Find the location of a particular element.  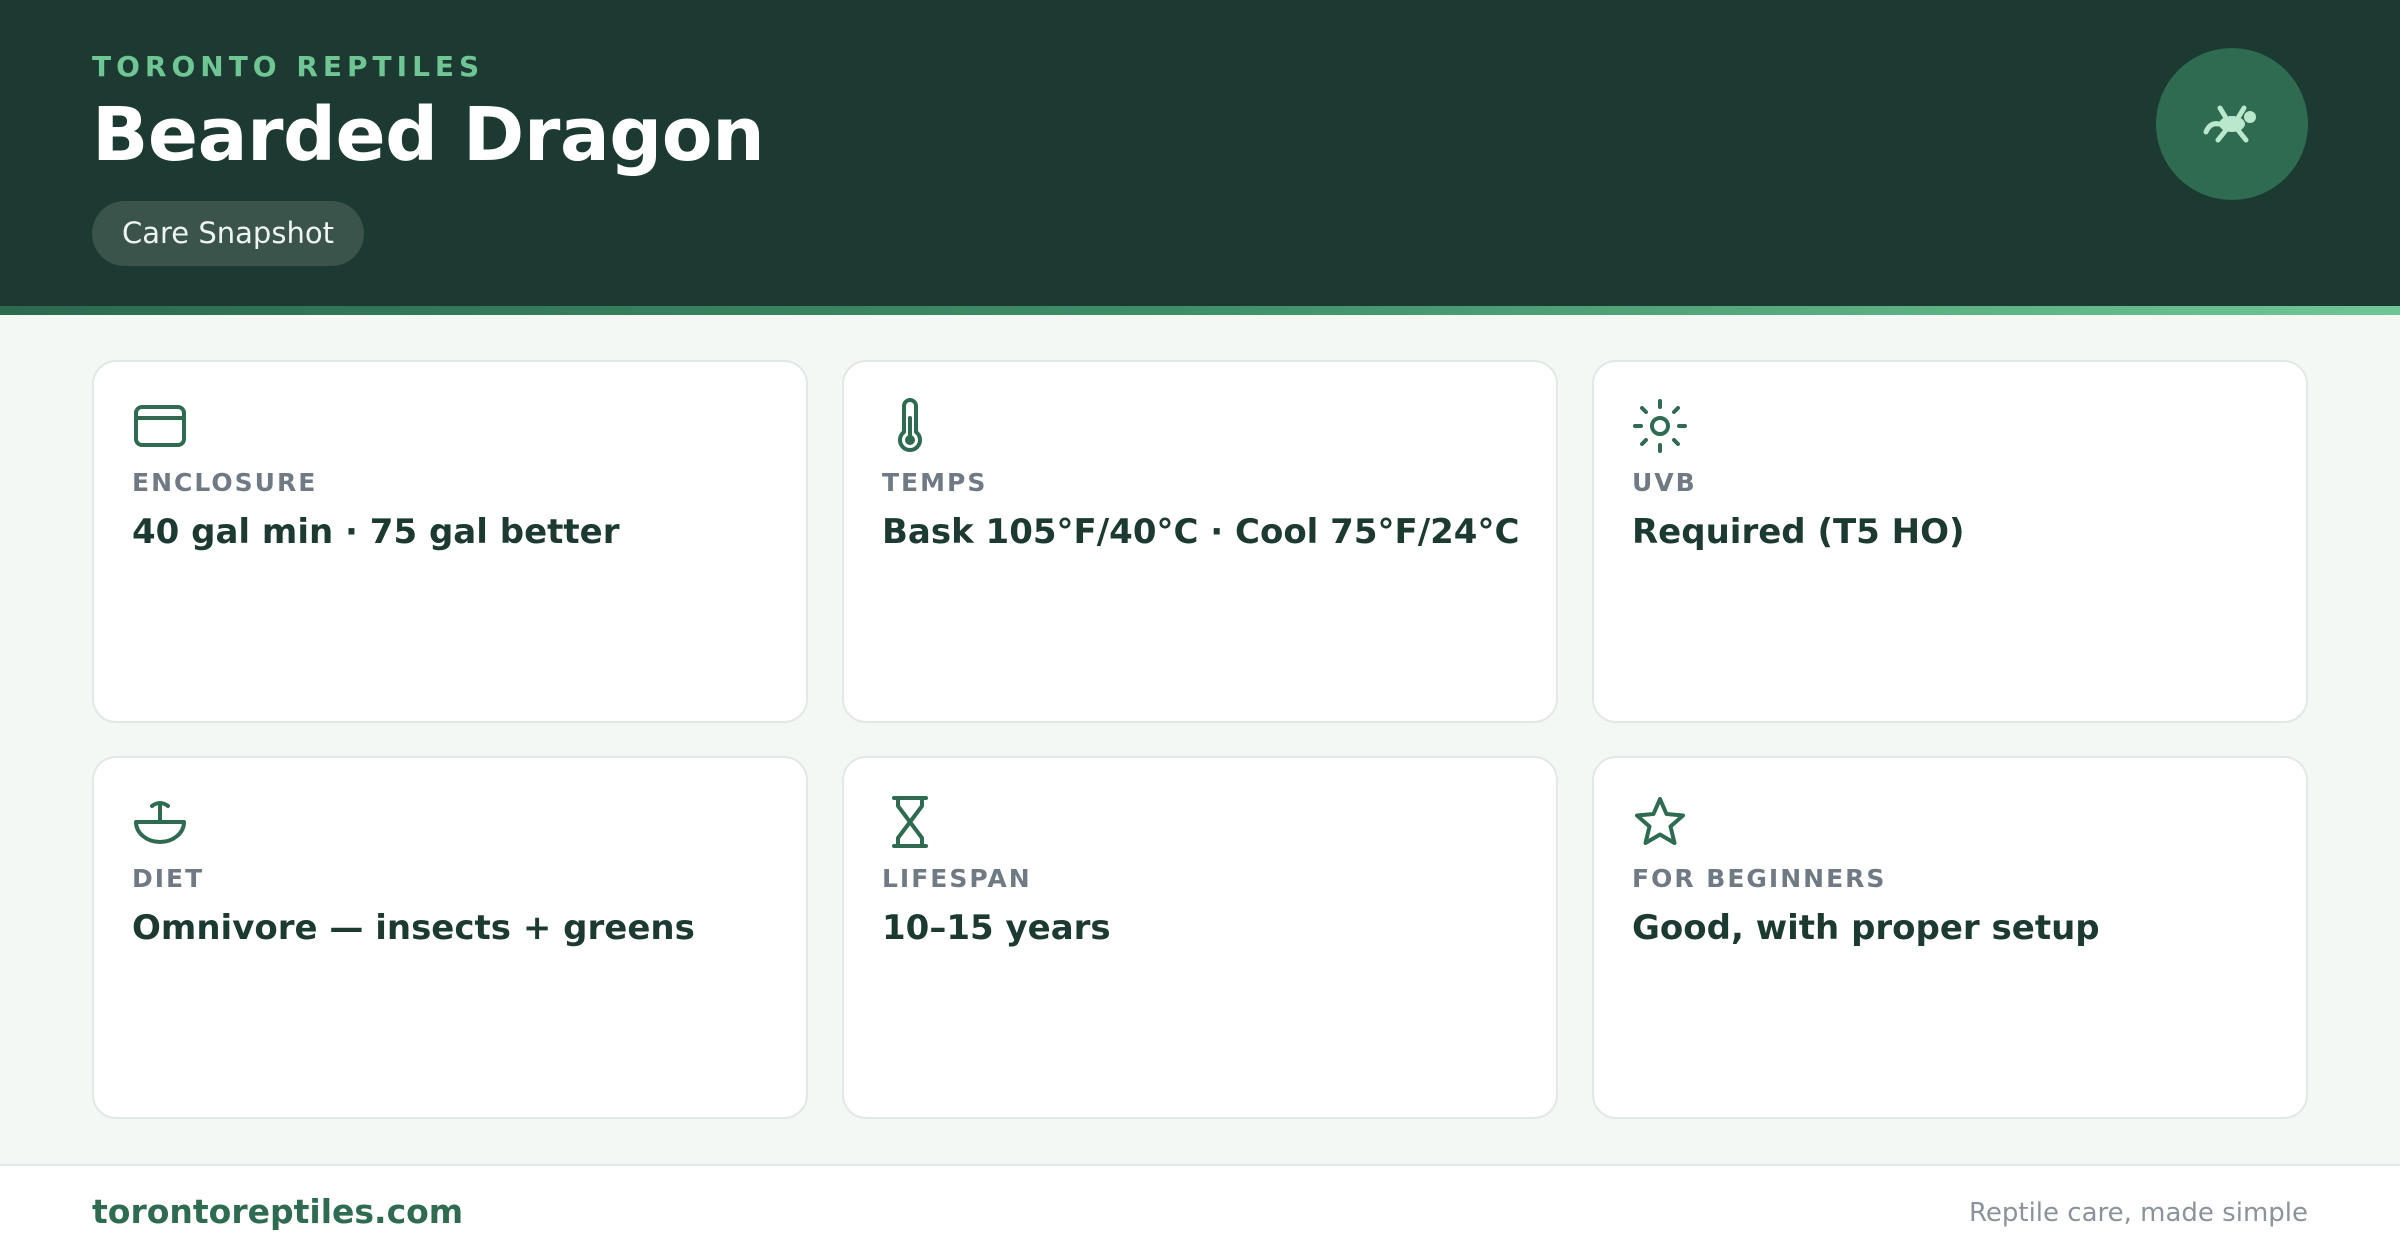

info-card-enclosure: ENCLOSURE 40 gal min · 75 gal better is located at coordinates (450, 541).